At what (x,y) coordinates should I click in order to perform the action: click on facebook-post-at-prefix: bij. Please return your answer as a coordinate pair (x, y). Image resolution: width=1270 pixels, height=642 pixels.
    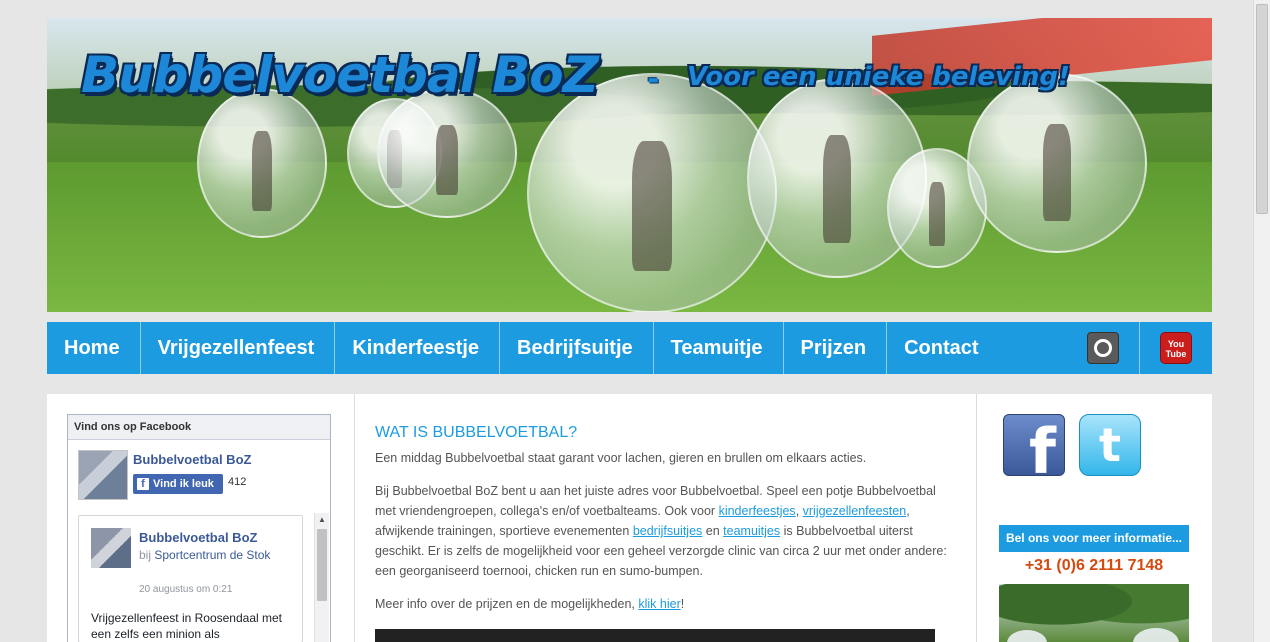
    Looking at the image, I should click on (145, 555).